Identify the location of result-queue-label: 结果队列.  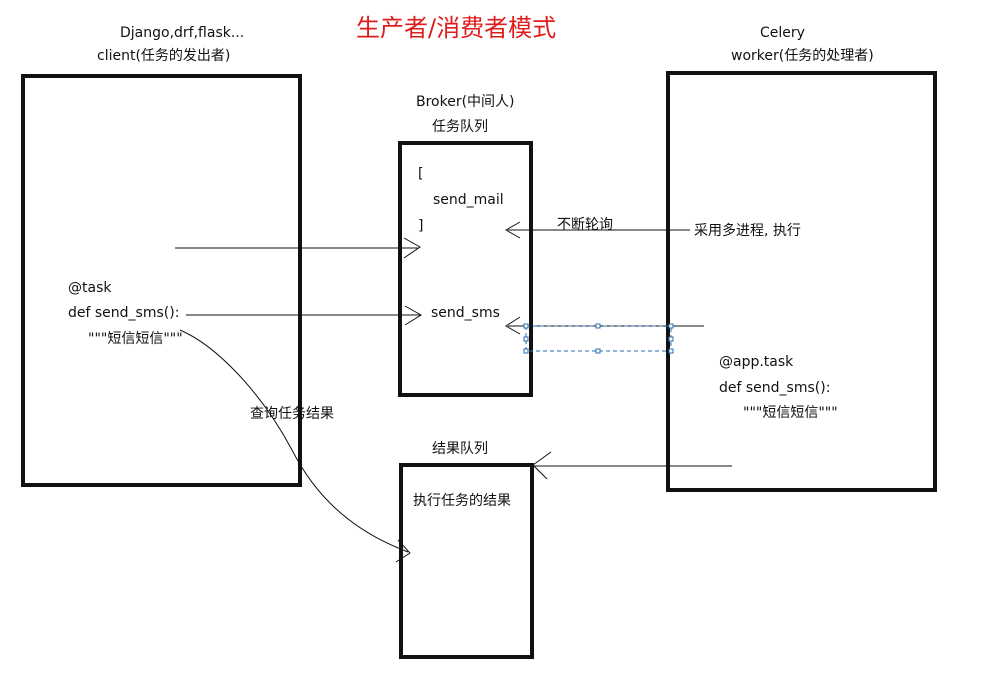
(460, 449).